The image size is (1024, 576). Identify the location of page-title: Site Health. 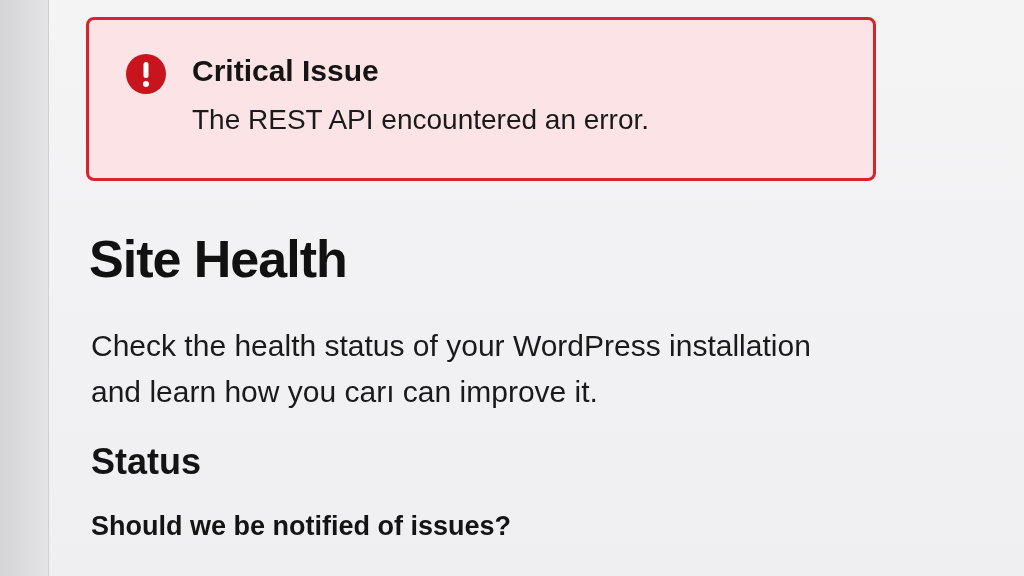
(218, 259).